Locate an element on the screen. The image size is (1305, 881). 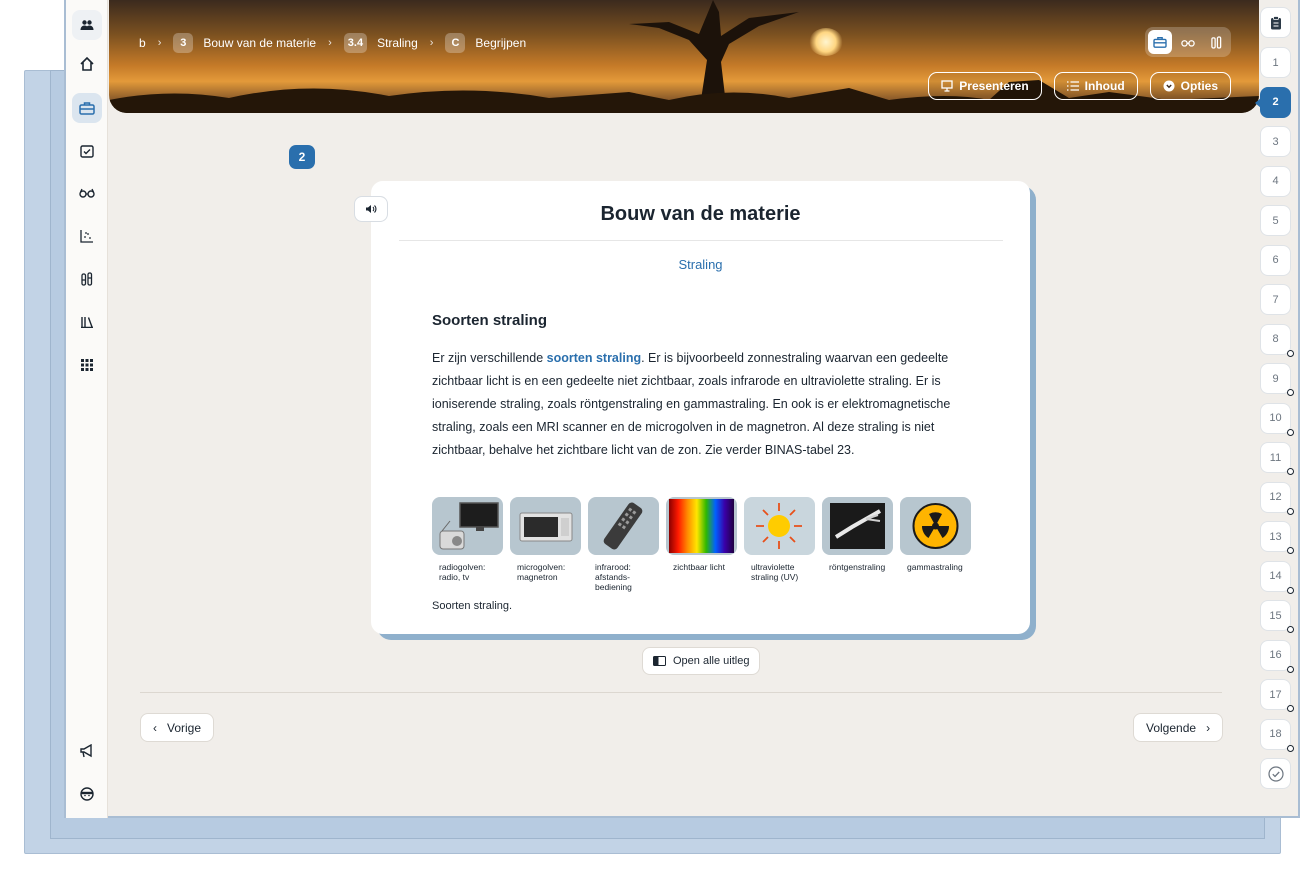
page-button-7: 7 is located at coordinates (1275, 299).